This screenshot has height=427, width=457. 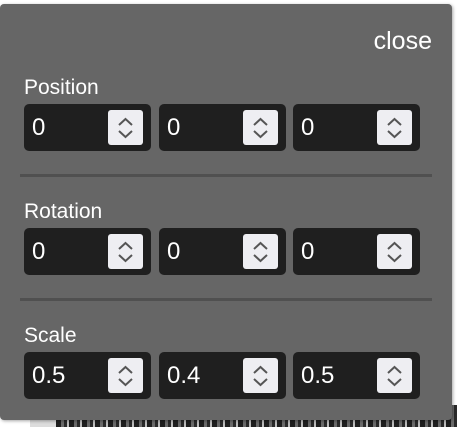 What do you see at coordinates (63, 211) in the screenshot?
I see `rotation-label: Rotation` at bounding box center [63, 211].